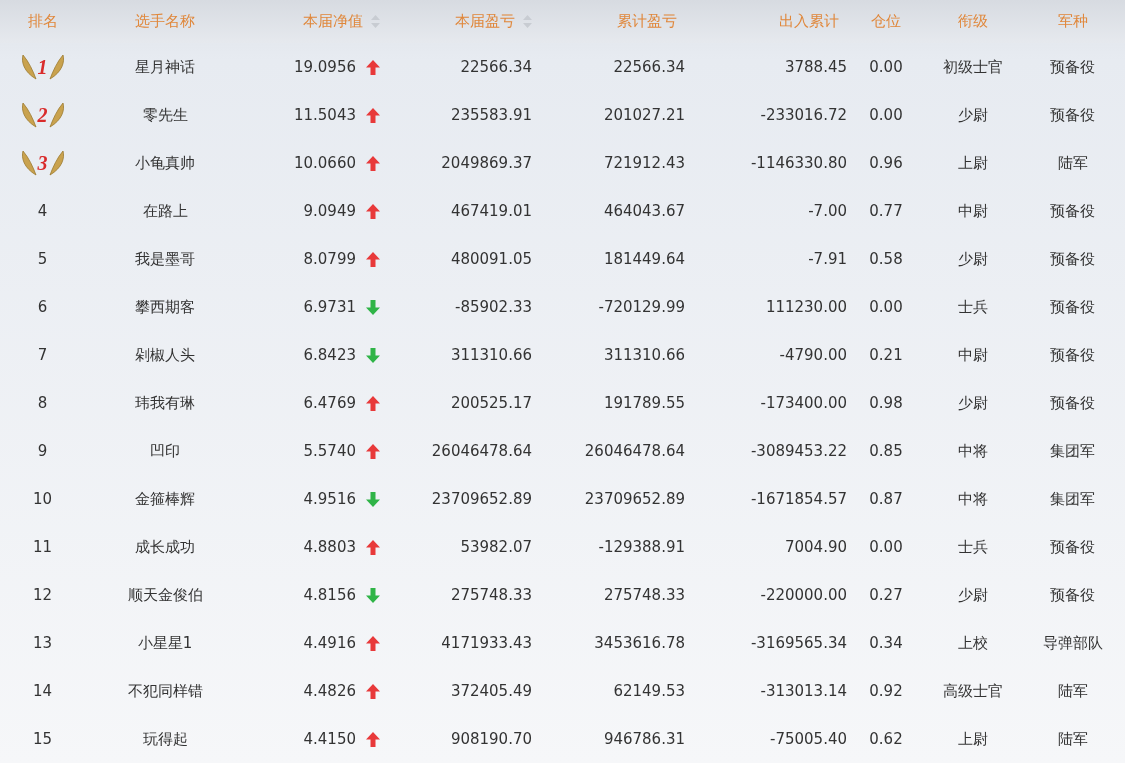  Describe the element at coordinates (491, 211) in the screenshot. I see `table-cell: 467419.01` at that location.